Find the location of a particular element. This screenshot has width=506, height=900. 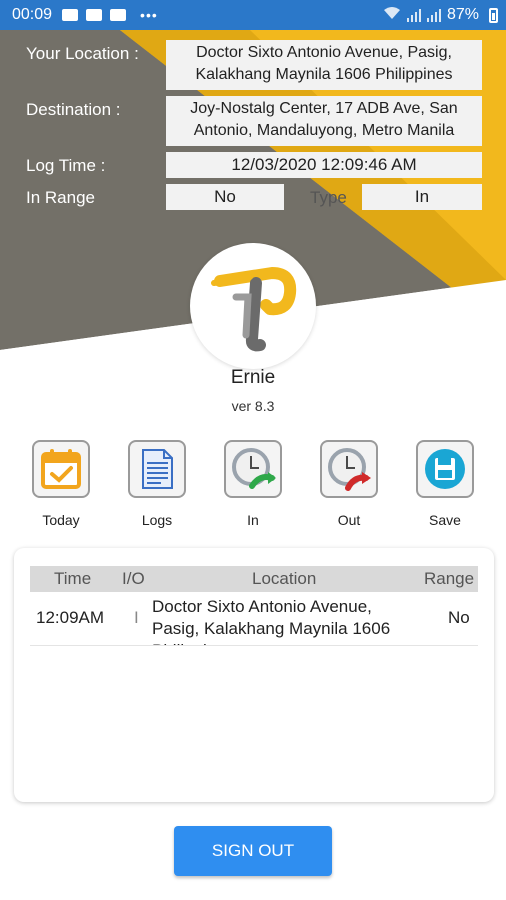

clock-out-icon is located at coordinates (349, 469).